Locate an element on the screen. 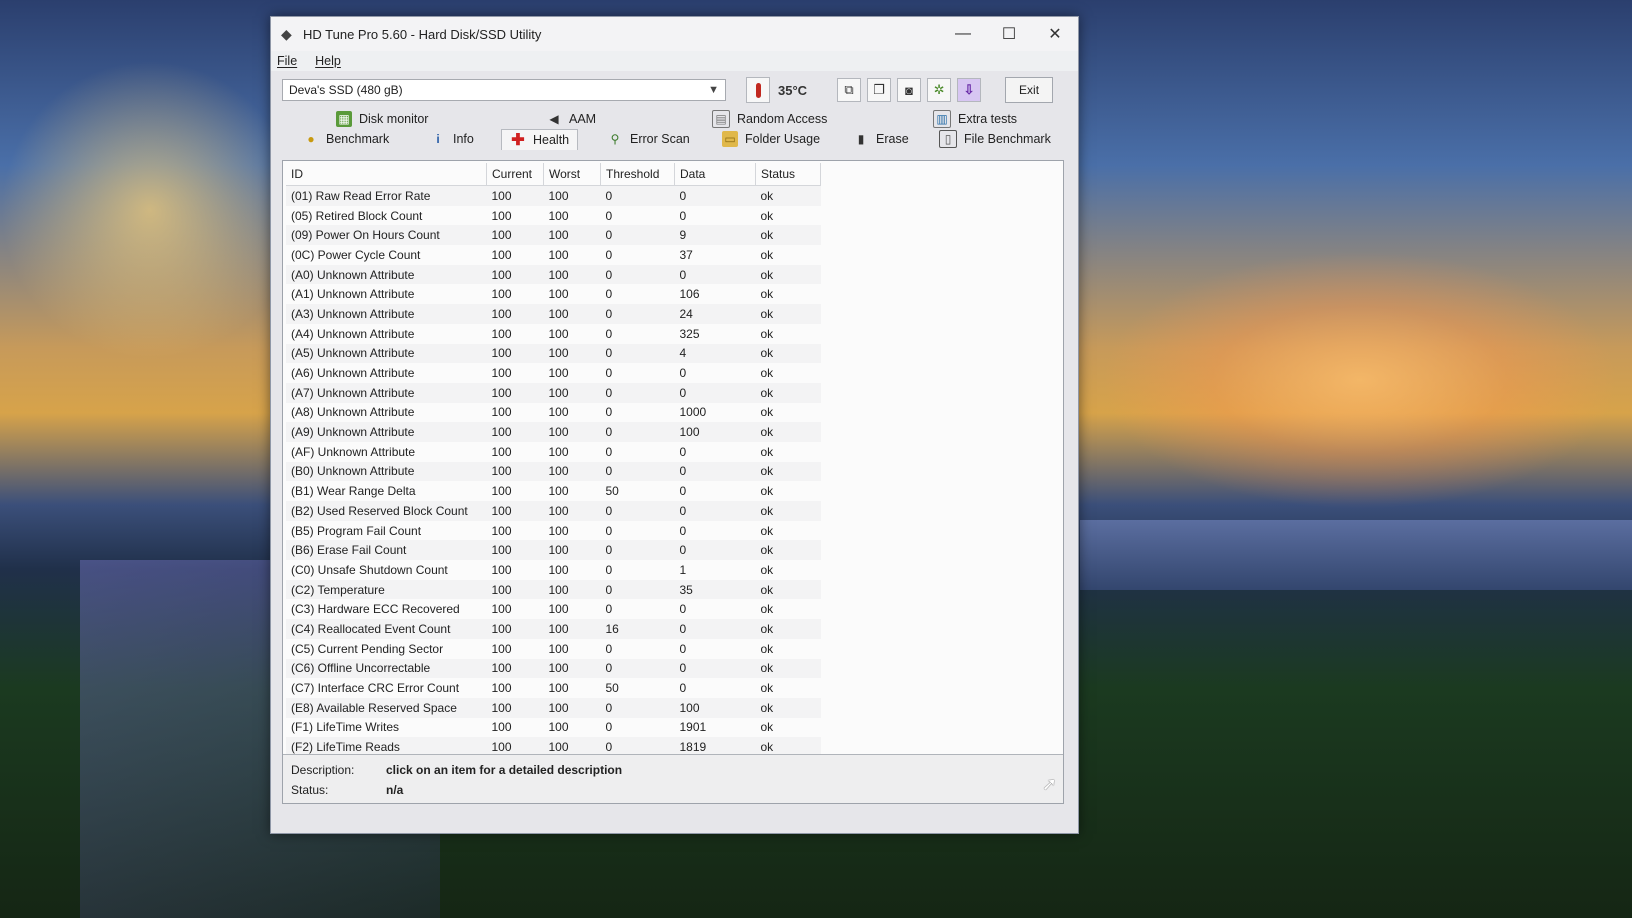 The width and height of the screenshot is (1632, 918). tab-aam: ◀ AAM is located at coordinates (571, 119).